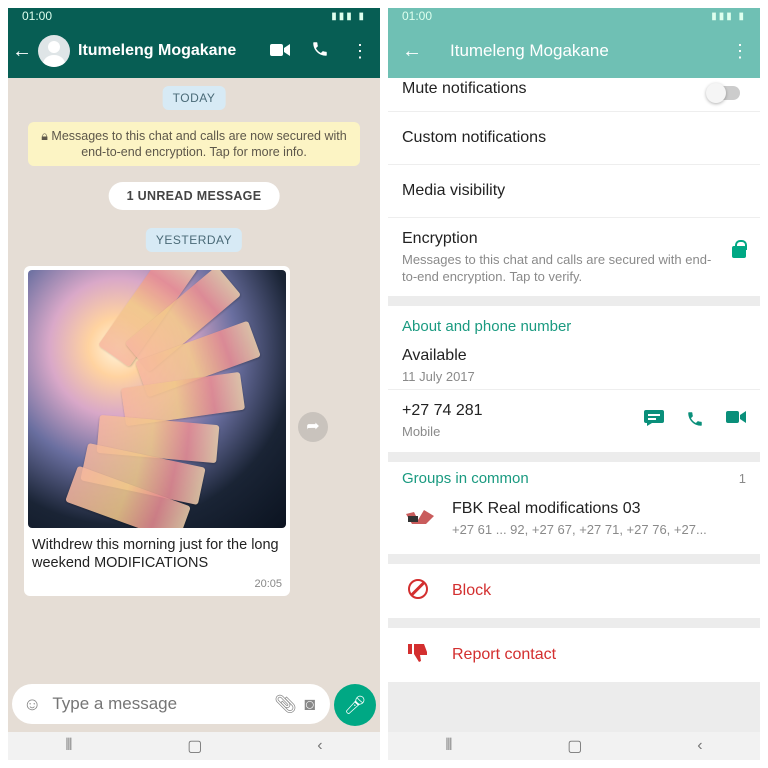 Image resolution: width=768 pixels, height=768 pixels. What do you see at coordinates (313, 427) in the screenshot?
I see `forward-icon: ➦` at bounding box center [313, 427].